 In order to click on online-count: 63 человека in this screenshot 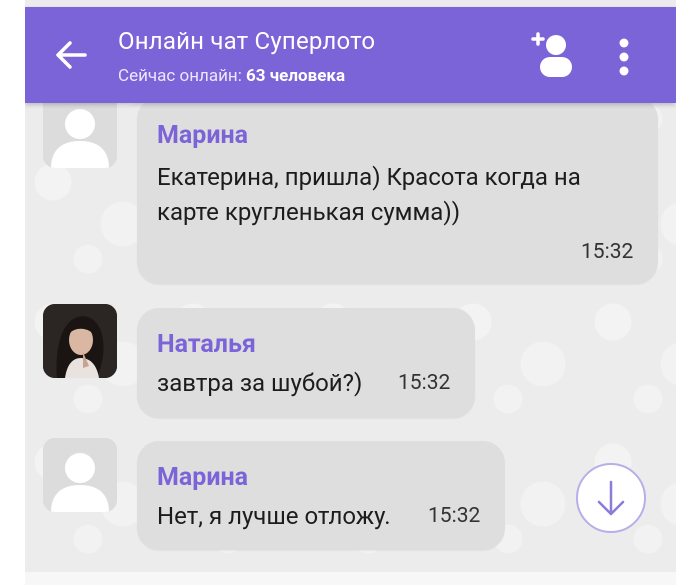, I will do `click(296, 76)`.